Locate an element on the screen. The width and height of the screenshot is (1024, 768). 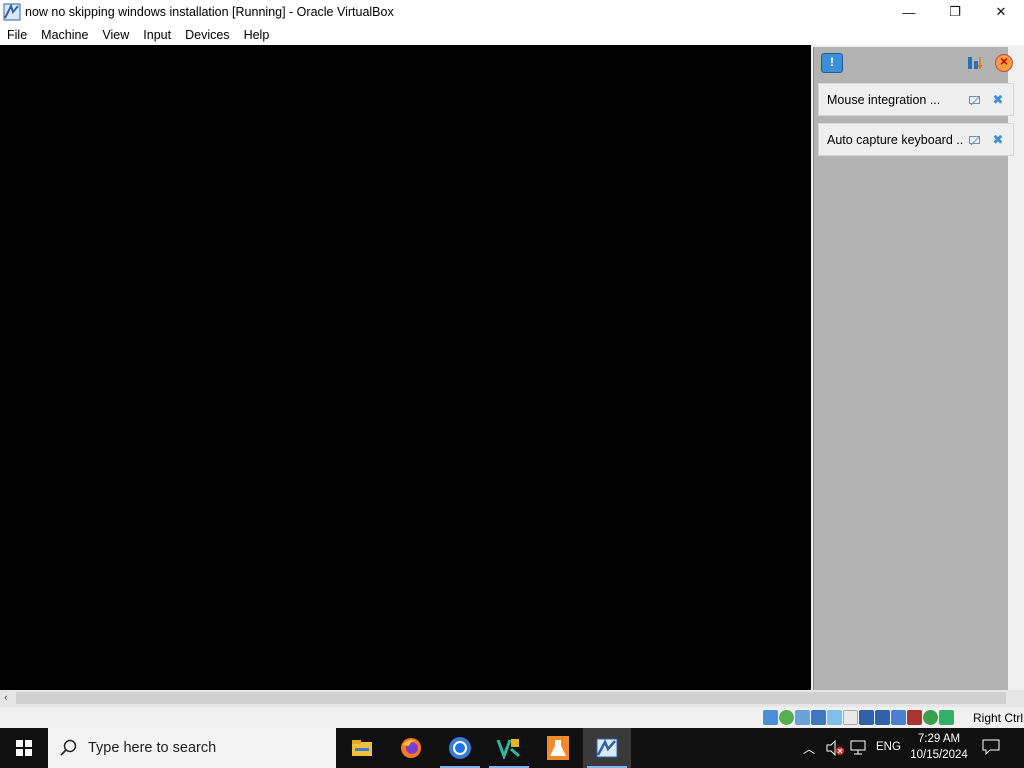
menu-bar: File Machine View Input Devices Help is located at coordinates (512, 34).